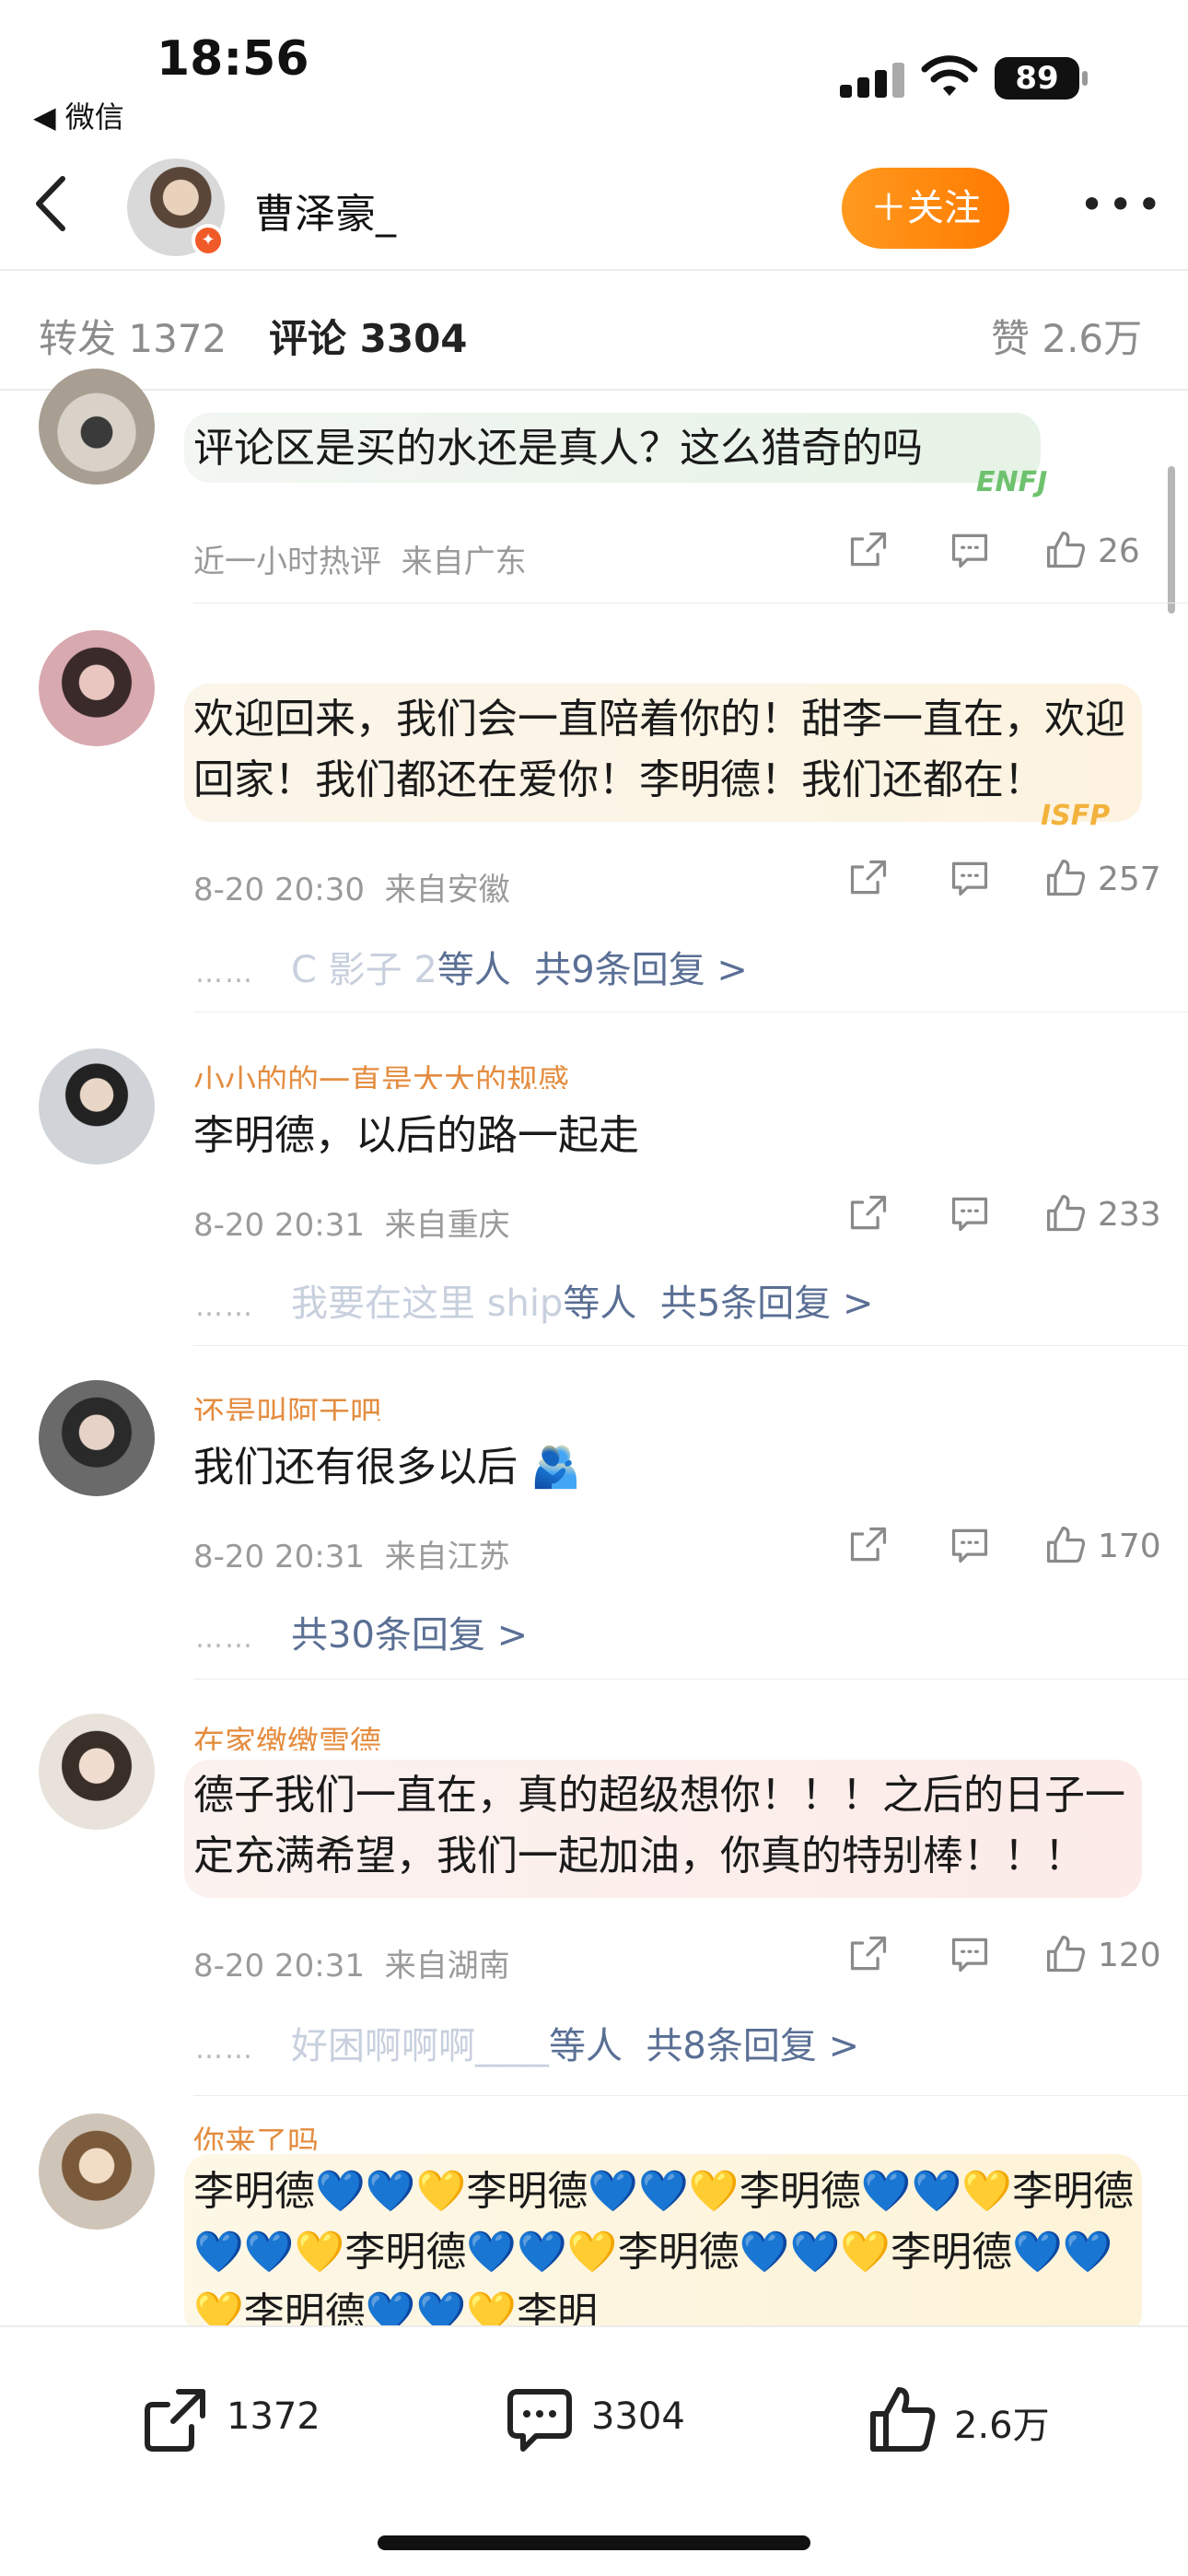  I want to click on cellular-signal-icon, so click(872, 79).